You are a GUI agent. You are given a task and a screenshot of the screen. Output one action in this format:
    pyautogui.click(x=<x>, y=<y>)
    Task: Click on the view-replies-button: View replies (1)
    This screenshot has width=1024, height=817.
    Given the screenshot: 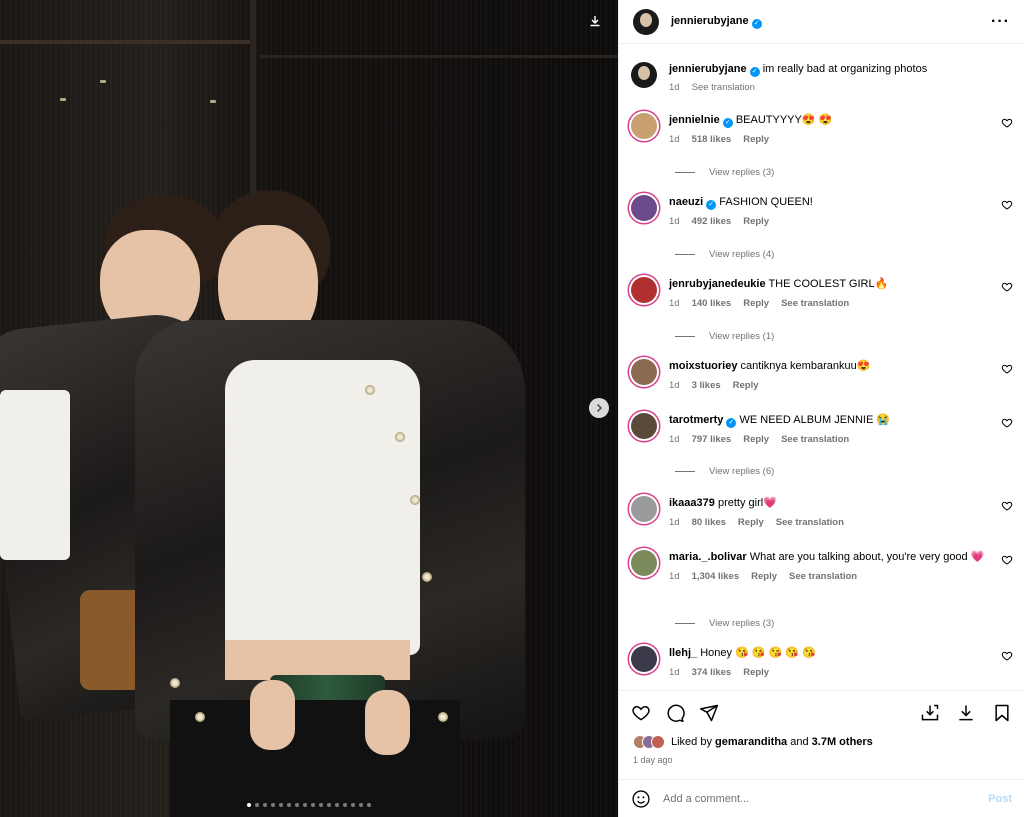 What is the action you would take?
    pyautogui.click(x=724, y=336)
    